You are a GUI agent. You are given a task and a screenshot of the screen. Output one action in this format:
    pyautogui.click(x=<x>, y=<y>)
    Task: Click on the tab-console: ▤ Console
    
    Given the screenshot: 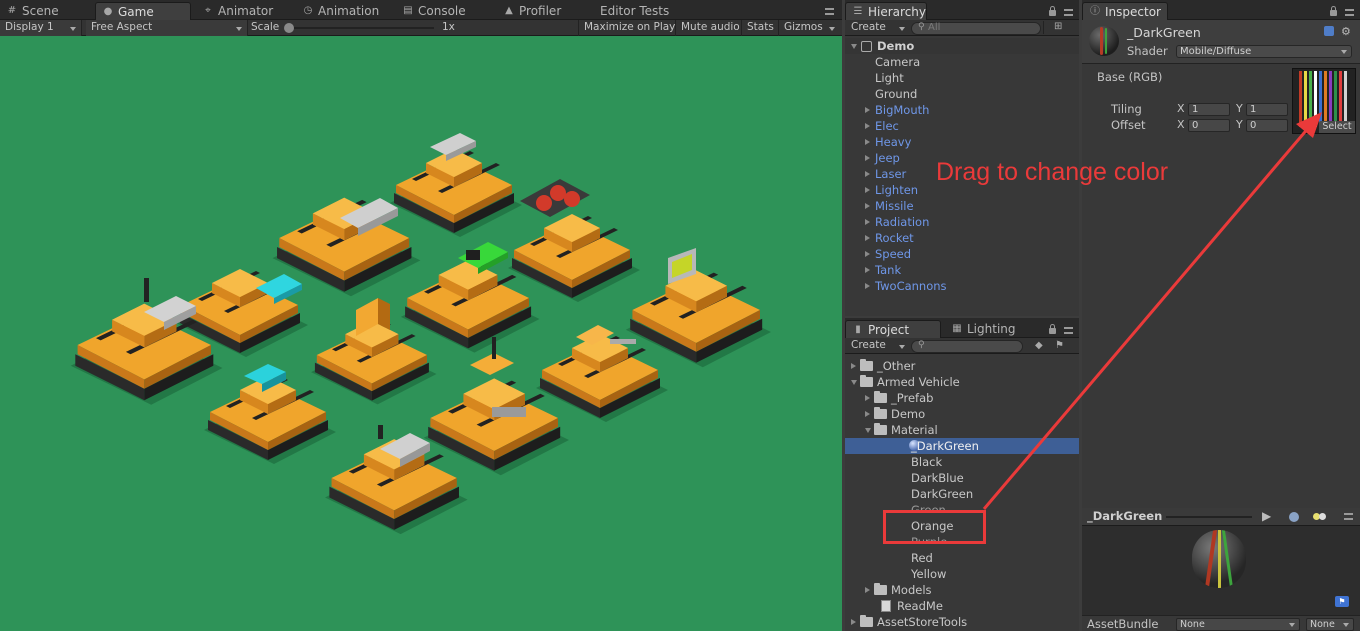 What is the action you would take?
    pyautogui.click(x=435, y=11)
    